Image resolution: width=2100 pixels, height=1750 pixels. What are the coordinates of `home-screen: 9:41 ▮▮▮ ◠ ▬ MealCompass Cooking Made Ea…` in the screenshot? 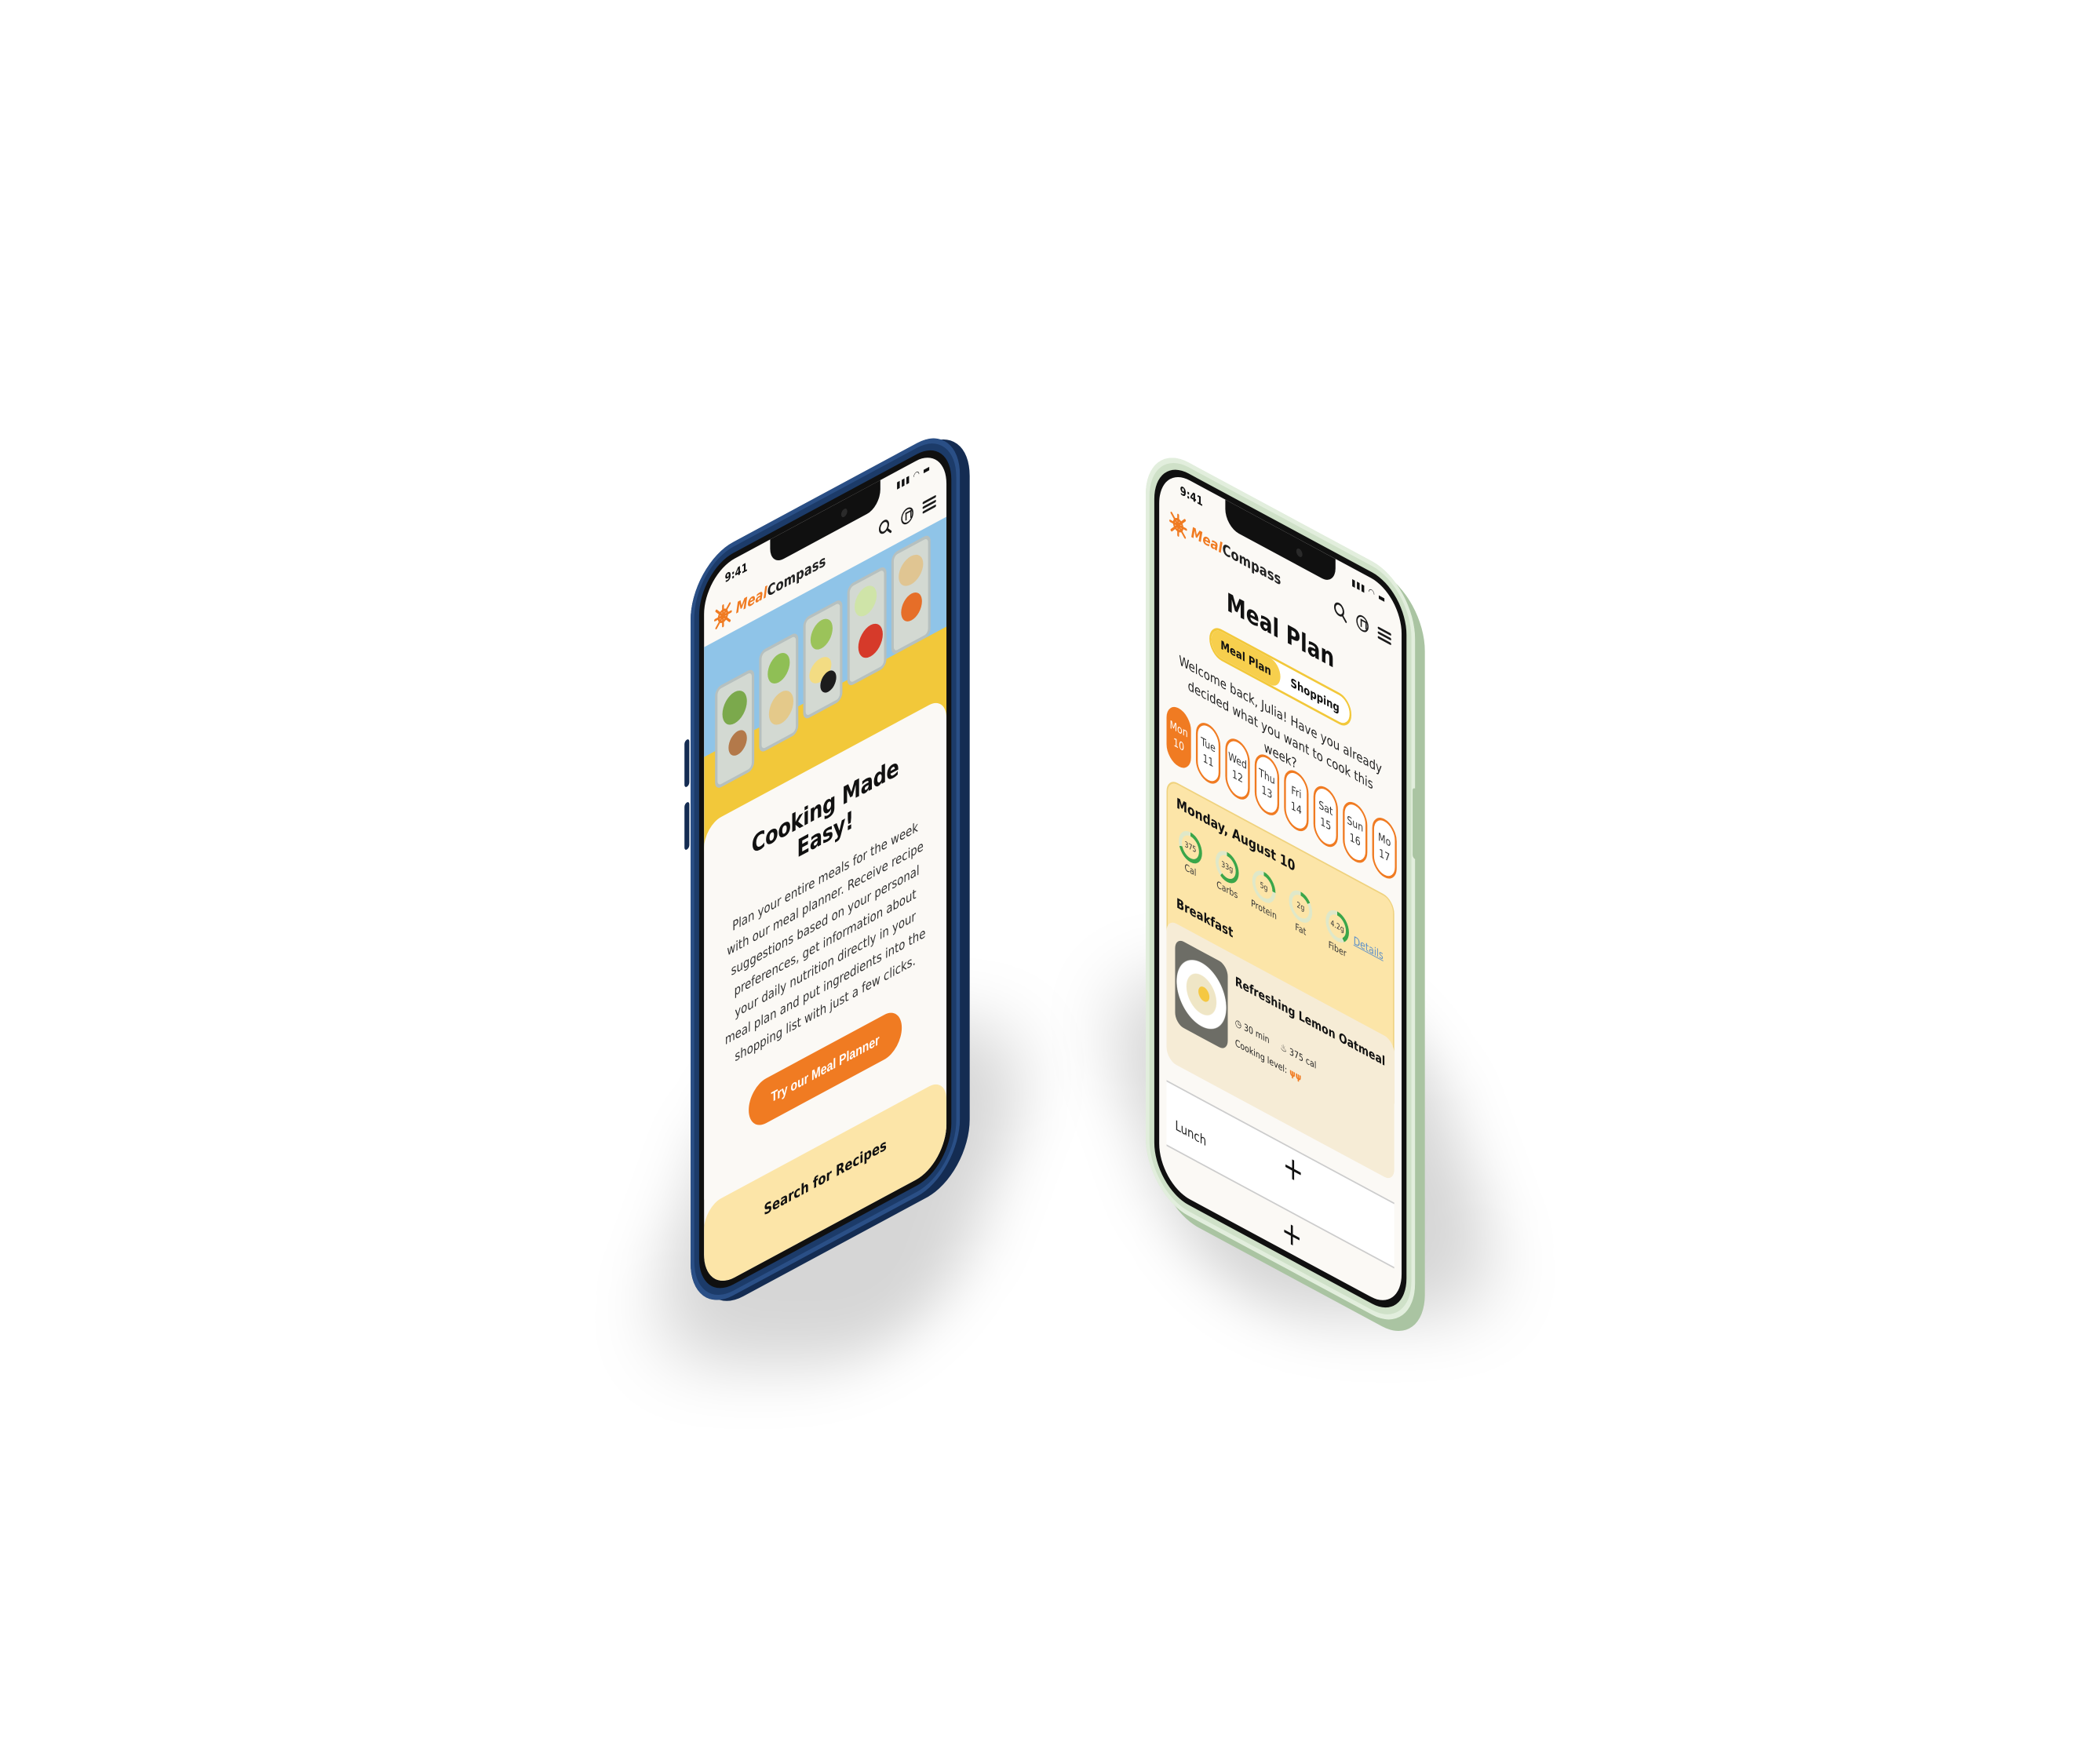 It's located at (825, 869).